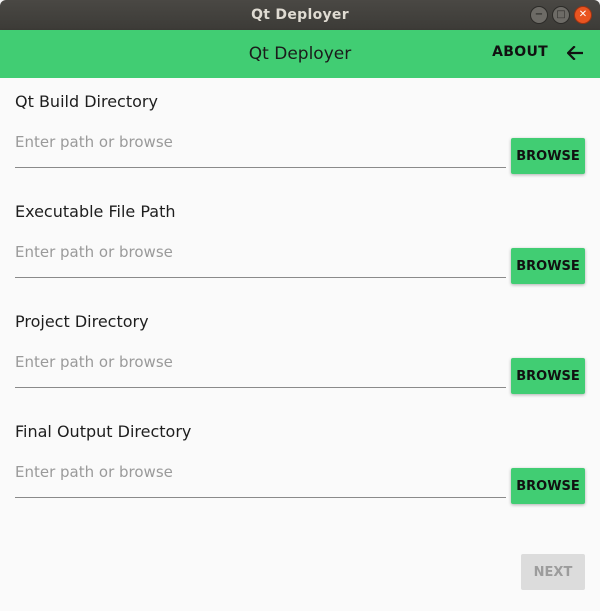 The height and width of the screenshot is (611, 600). I want to click on project-directory-input, so click(260, 366).